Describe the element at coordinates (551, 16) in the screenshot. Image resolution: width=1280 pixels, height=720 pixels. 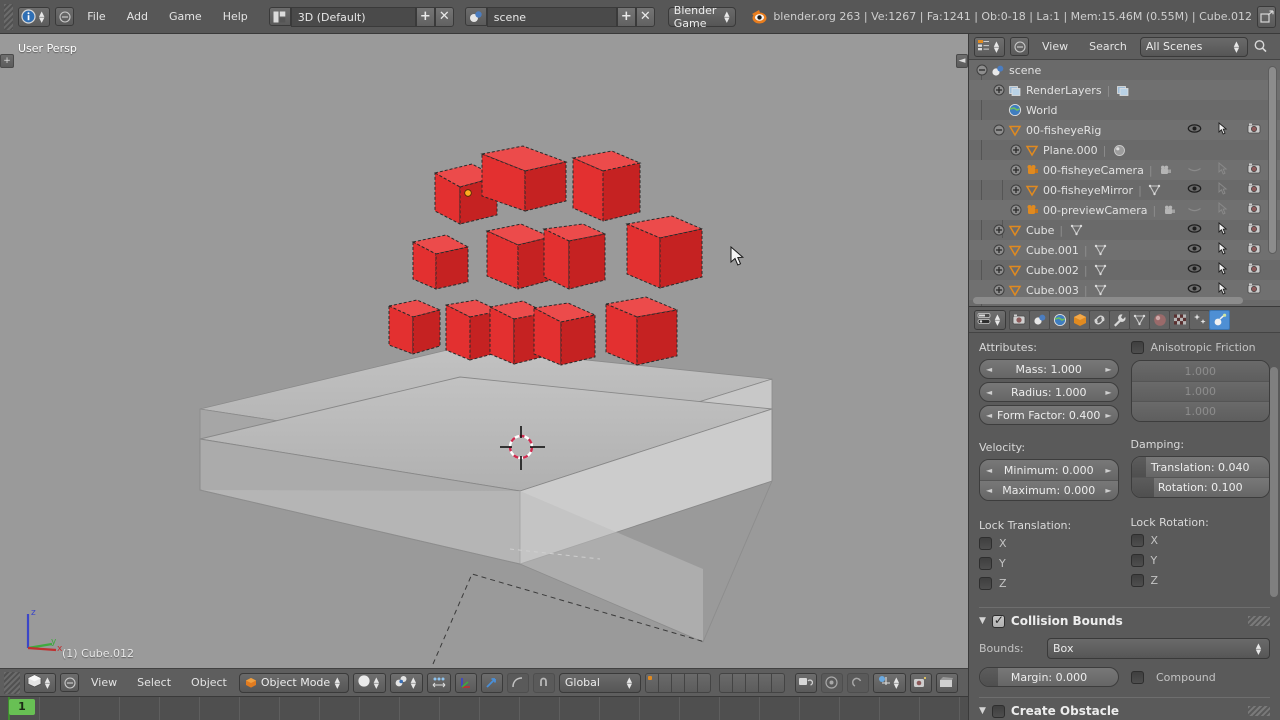
I see `scene-name-field: scene` at that location.